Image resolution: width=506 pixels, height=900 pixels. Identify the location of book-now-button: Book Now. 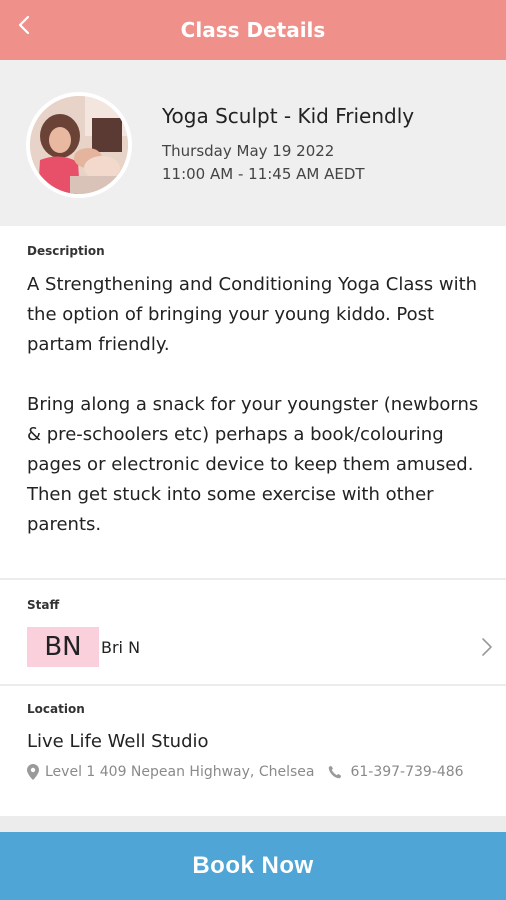
(253, 866).